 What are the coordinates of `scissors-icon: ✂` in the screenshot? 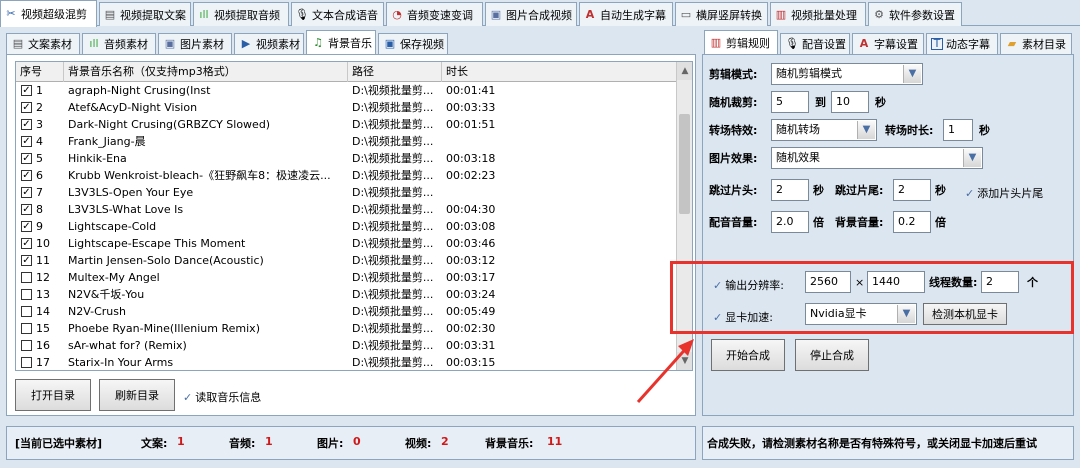 It's located at (11, 13).